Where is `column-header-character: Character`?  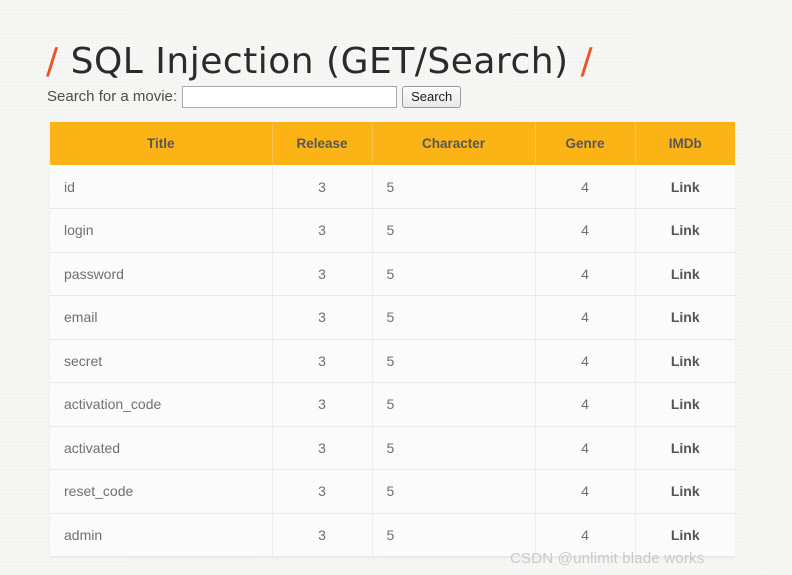 column-header-character: Character is located at coordinates (454, 143).